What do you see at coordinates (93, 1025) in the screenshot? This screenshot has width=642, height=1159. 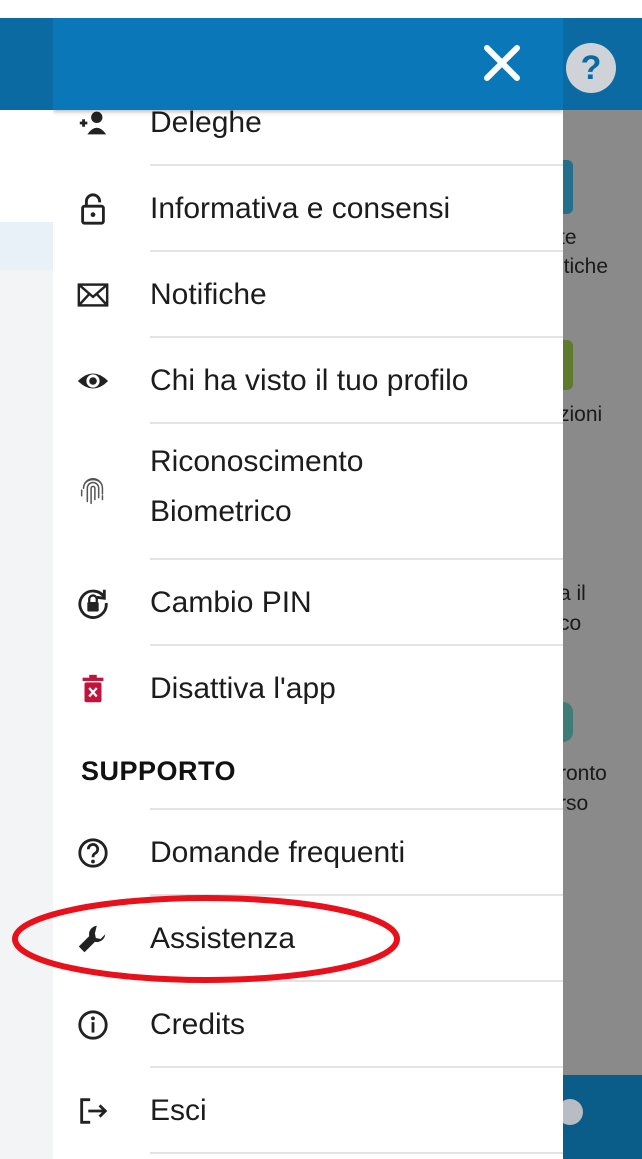 I see `info-icon` at bounding box center [93, 1025].